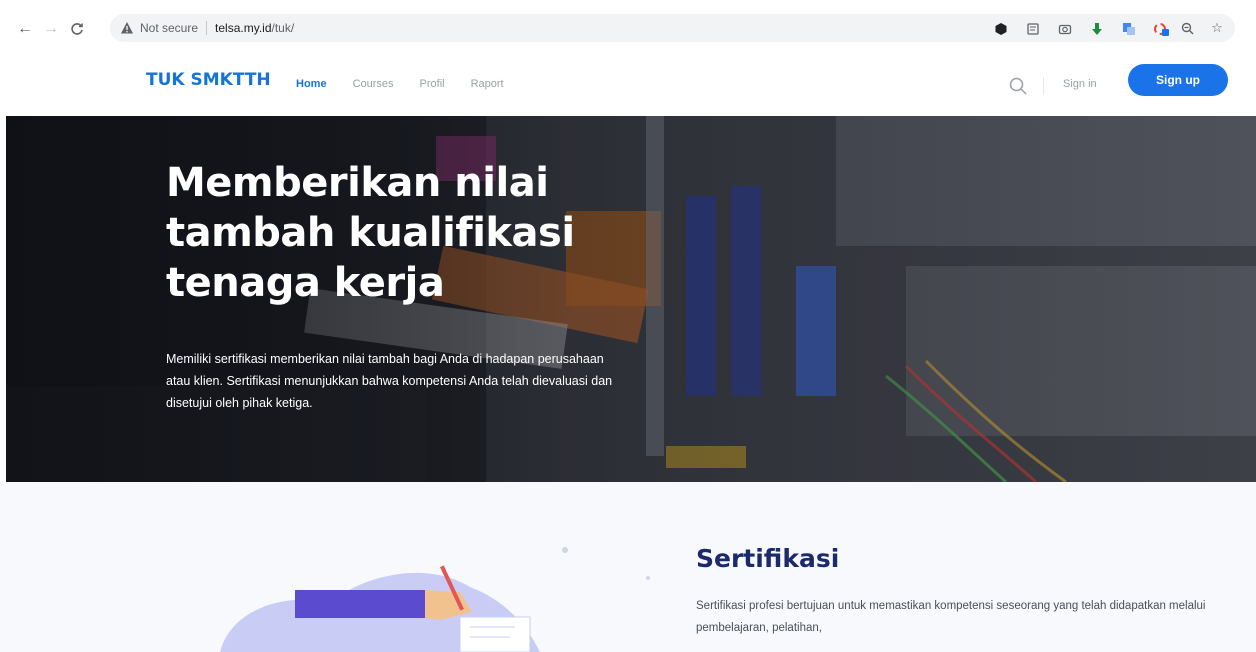 The width and height of the screenshot is (1256, 652). Describe the element at coordinates (628, 29) in the screenshot. I see `browser-toolbar: ← → Not secure telsa.my.id/tuk/ ☆` at that location.